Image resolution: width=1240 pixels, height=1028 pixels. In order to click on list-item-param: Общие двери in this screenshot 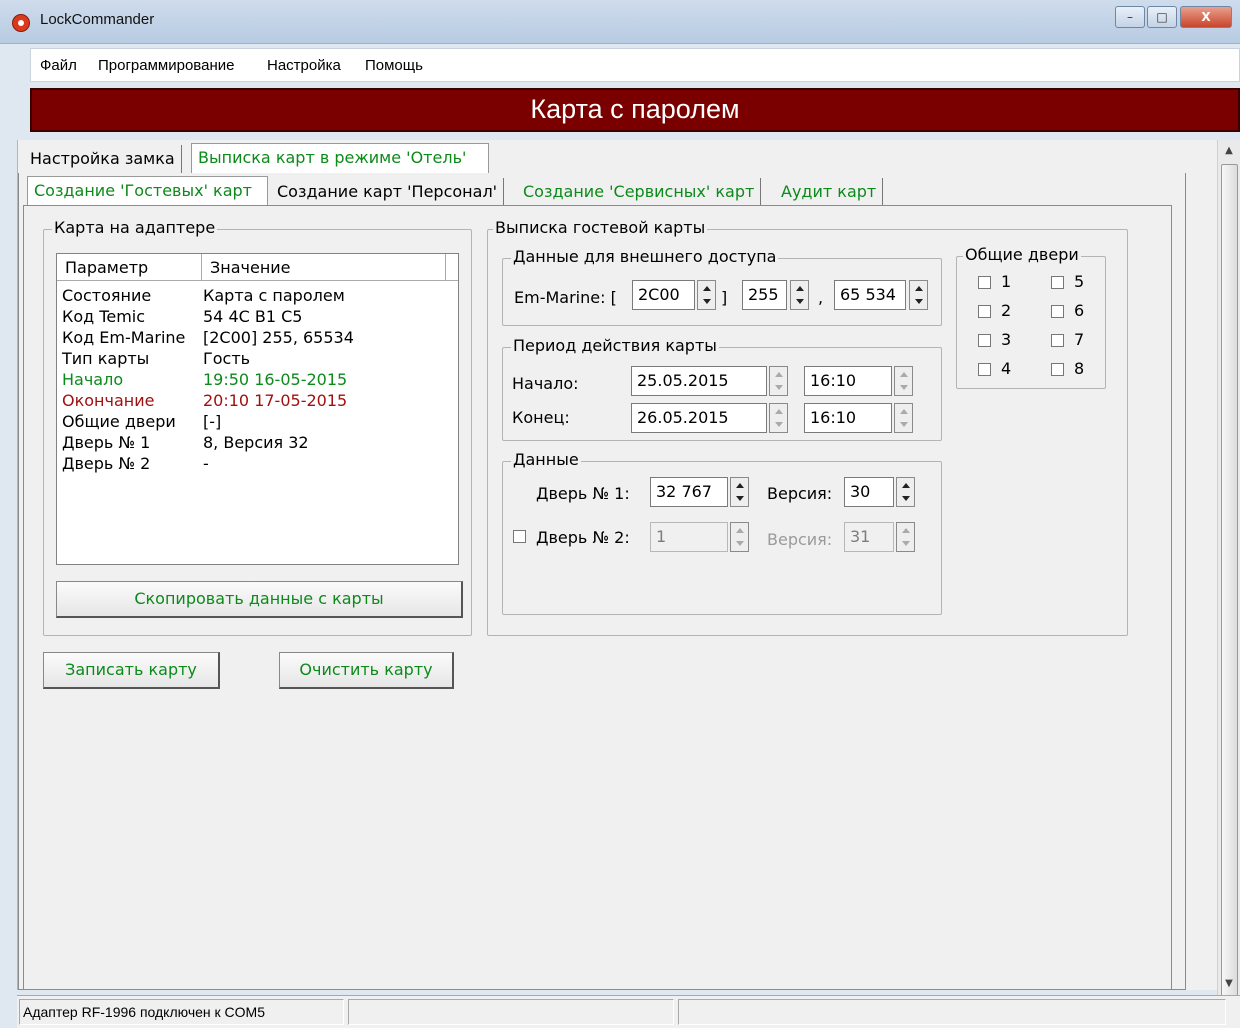, I will do `click(119, 421)`.